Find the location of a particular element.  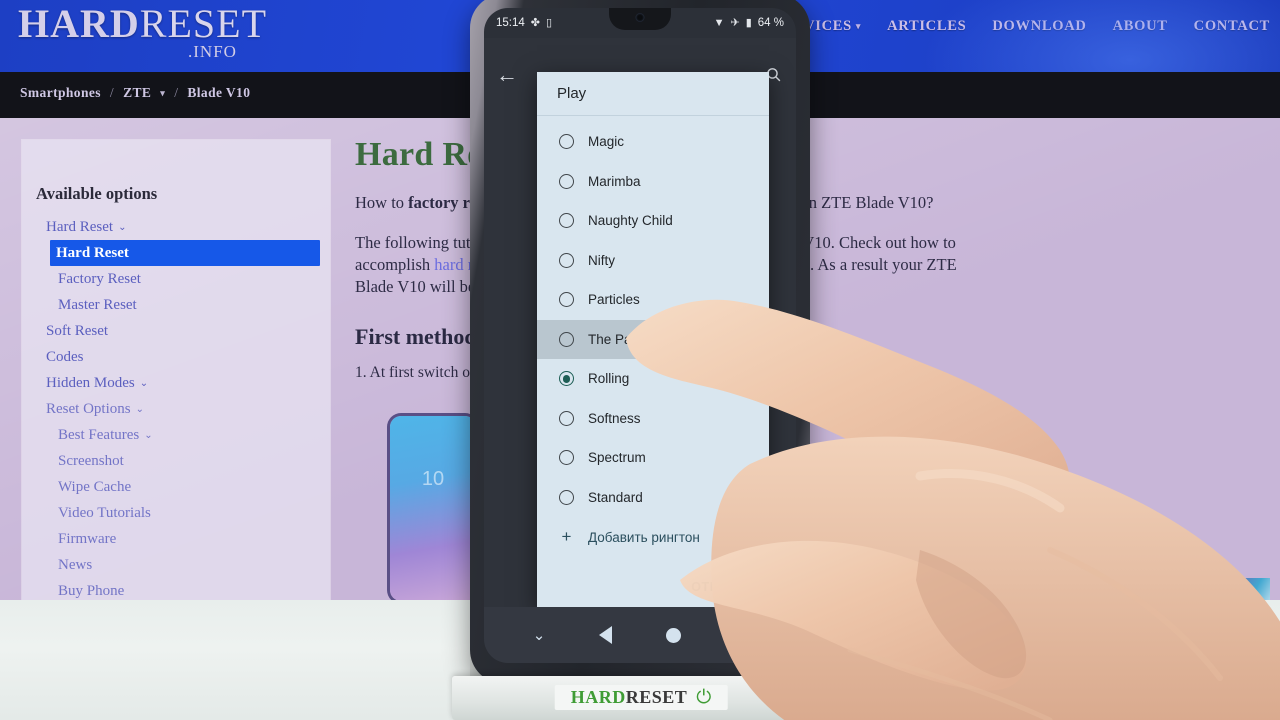

bluetooth-icon: ✤ is located at coordinates (535, 22).